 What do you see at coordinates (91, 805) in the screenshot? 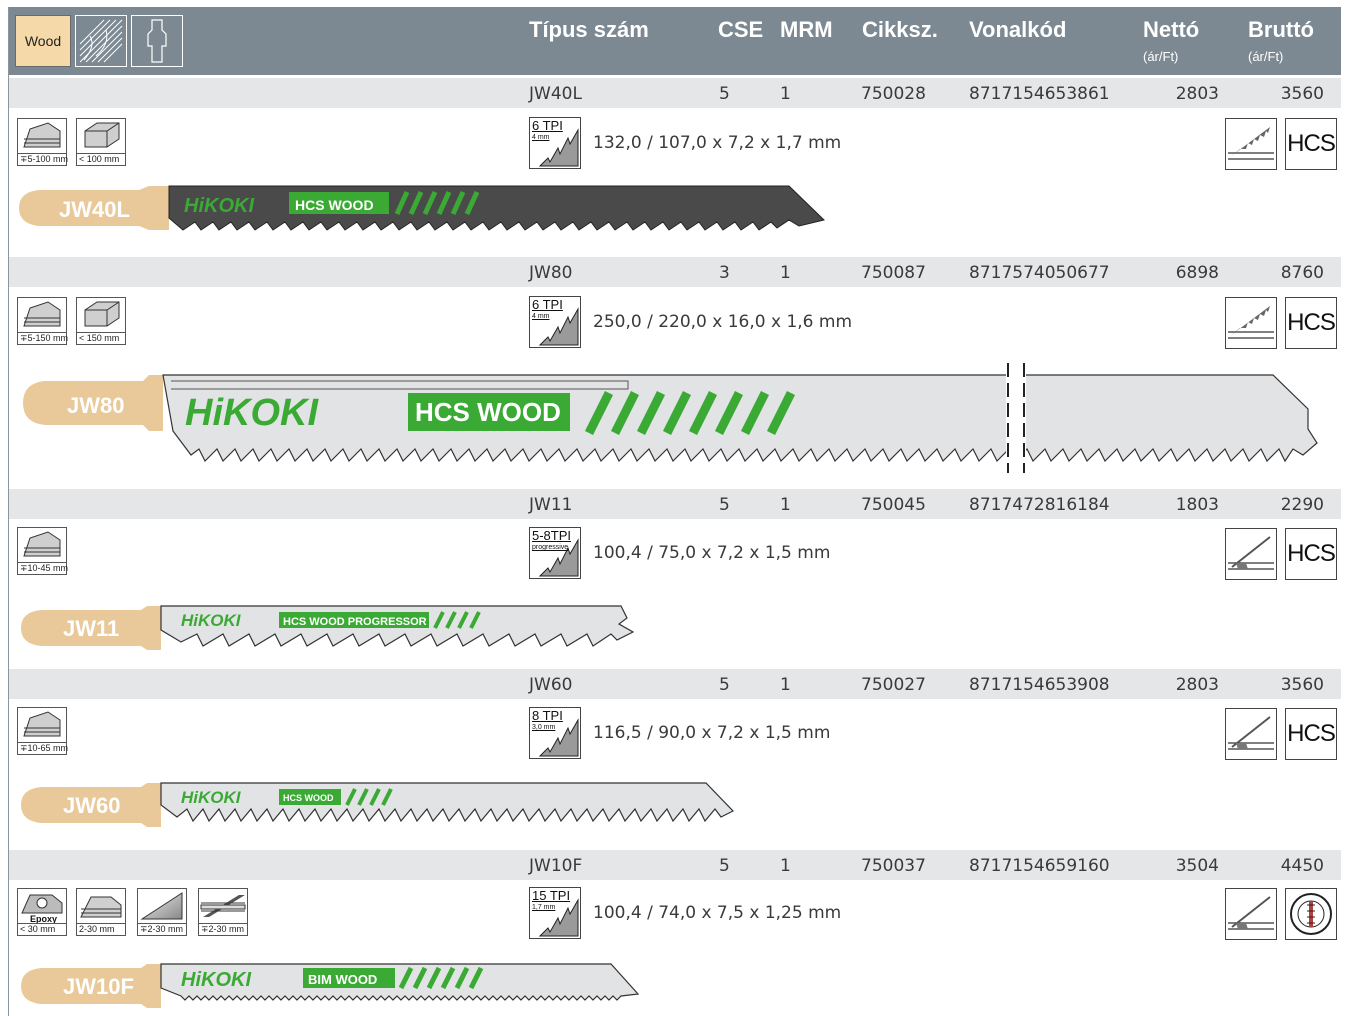
I see `blade-tag: JW60` at bounding box center [91, 805].